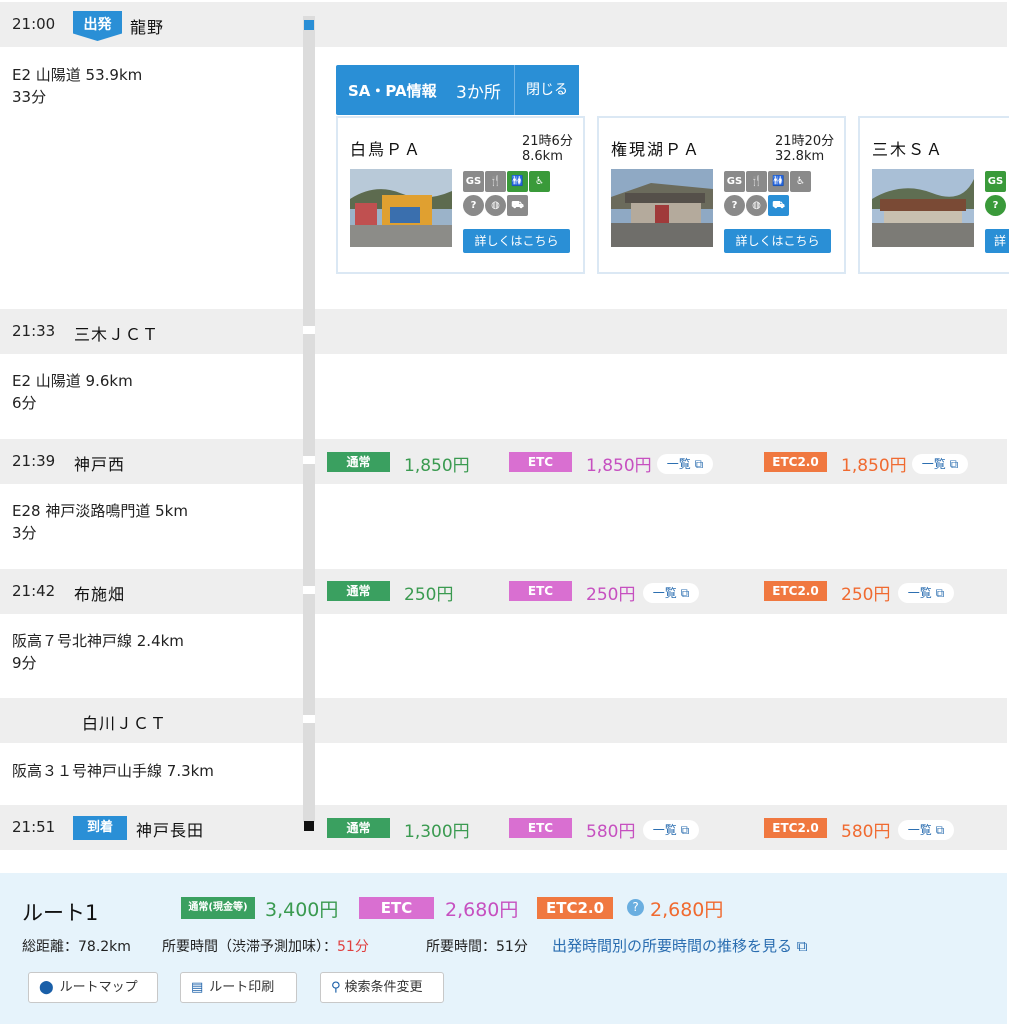 Image resolution: width=1009 pixels, height=1024 pixels. Describe the element at coordinates (866, 832) in the screenshot. I see `fare-etc2-price: 580円` at that location.